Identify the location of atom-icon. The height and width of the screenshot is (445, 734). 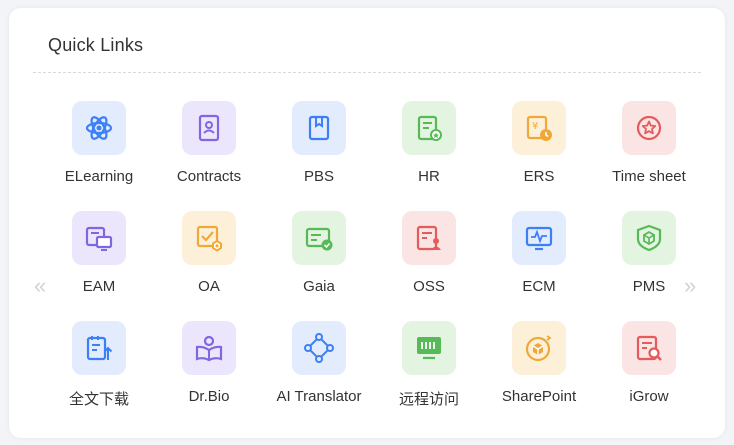
(99, 128).